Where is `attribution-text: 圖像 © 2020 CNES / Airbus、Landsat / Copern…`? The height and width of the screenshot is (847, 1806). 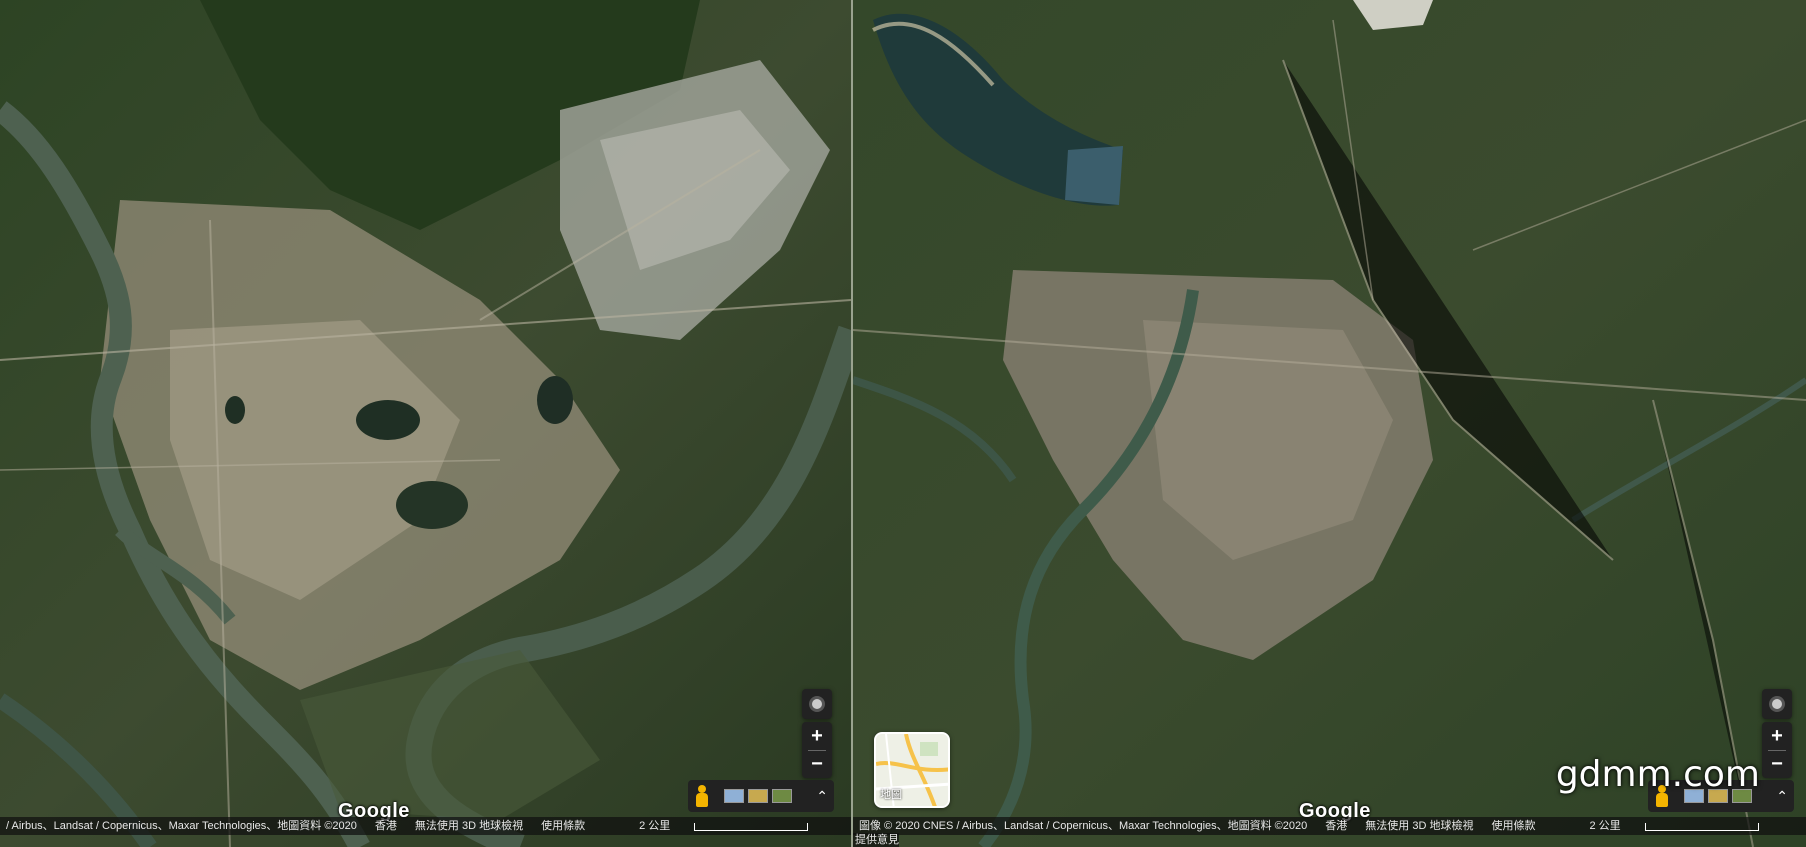 attribution-text: 圖像 © 2020 CNES / Airbus、Landsat / Copern… is located at coordinates (1083, 826).